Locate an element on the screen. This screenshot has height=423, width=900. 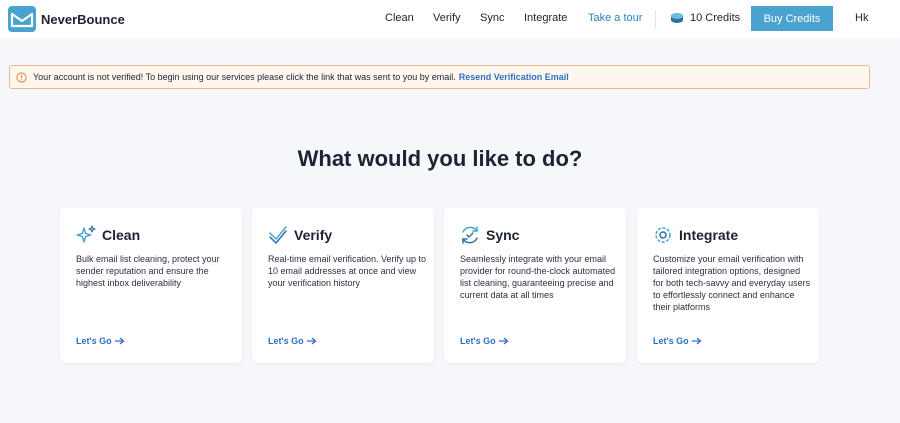
verify-check-icon is located at coordinates (278, 235).